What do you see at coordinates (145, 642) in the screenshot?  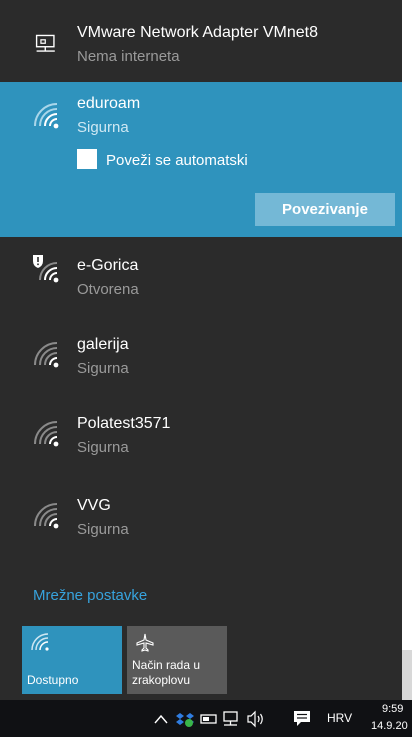 I see `airplane-icon` at bounding box center [145, 642].